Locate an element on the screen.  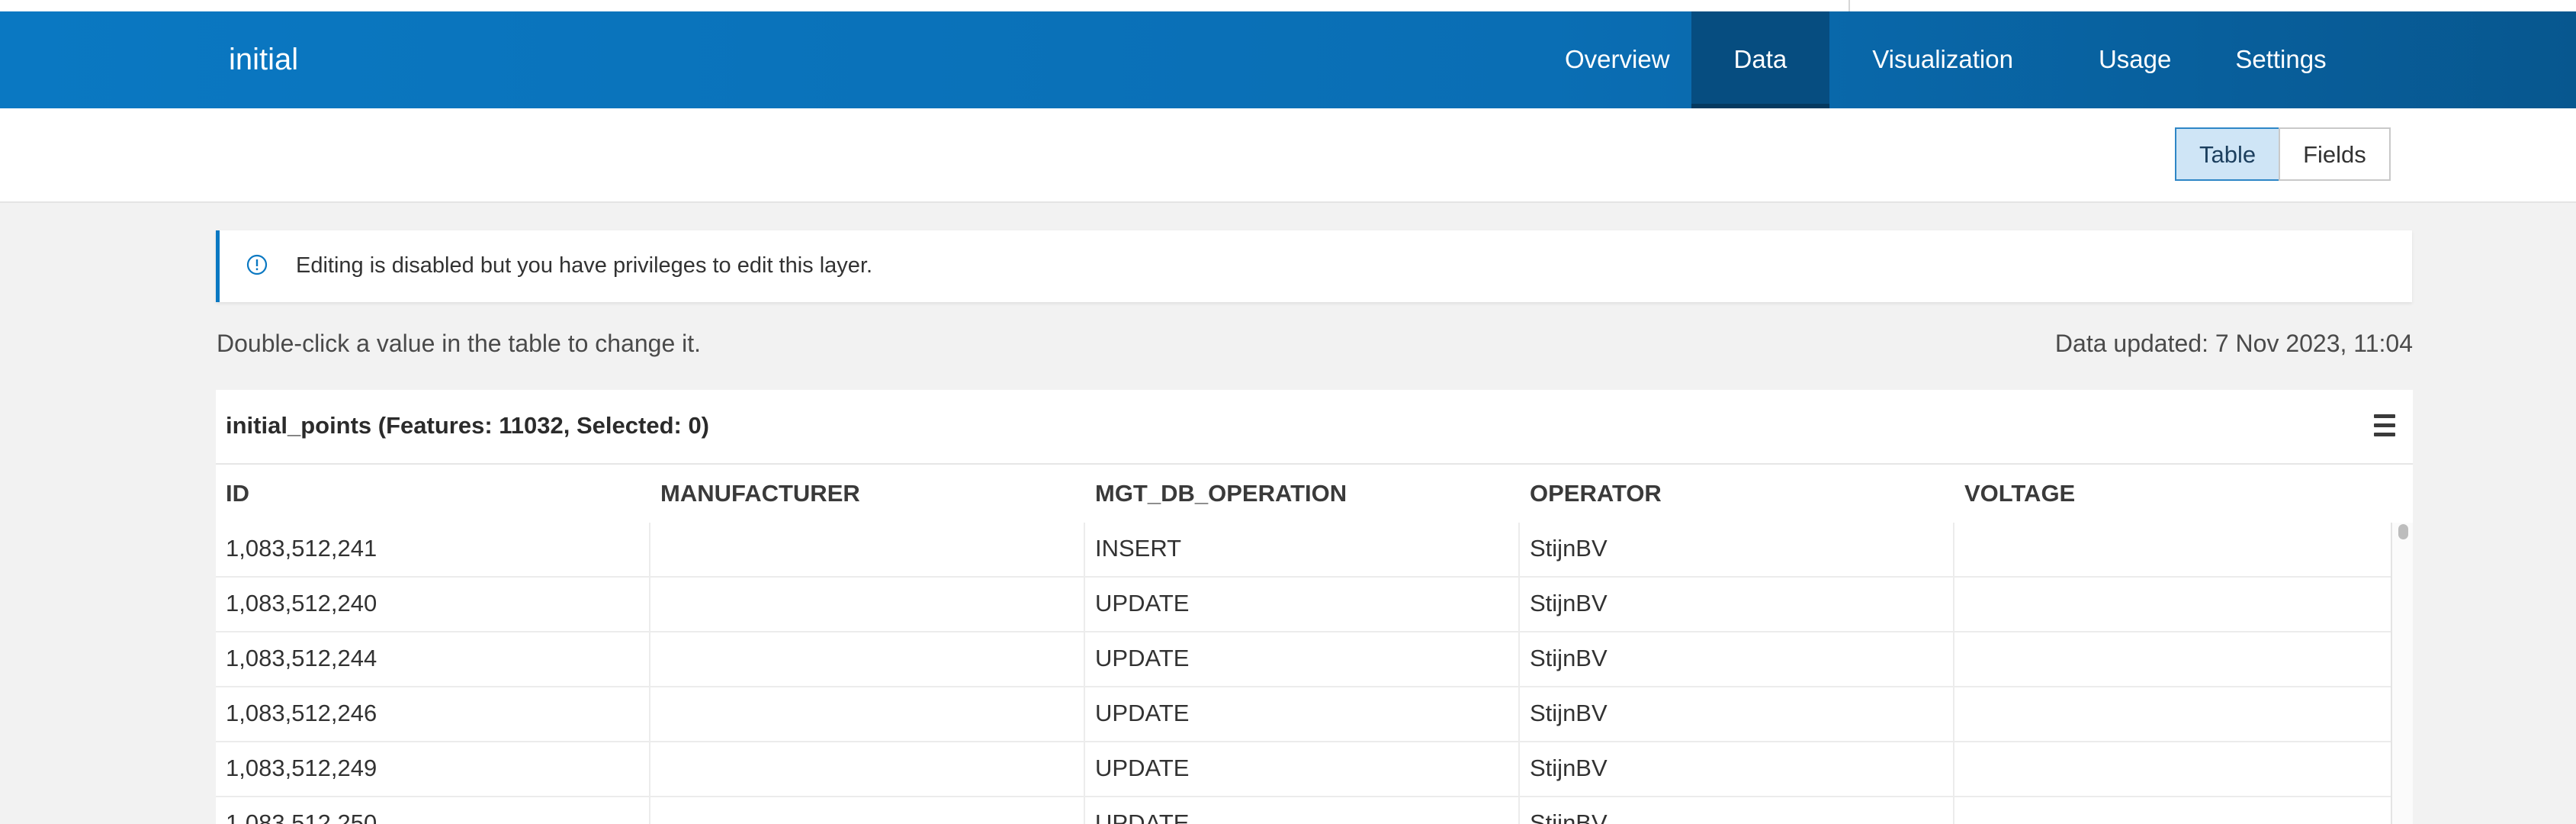
cell-mgt-db-operation: INSERT is located at coordinates (1302, 549).